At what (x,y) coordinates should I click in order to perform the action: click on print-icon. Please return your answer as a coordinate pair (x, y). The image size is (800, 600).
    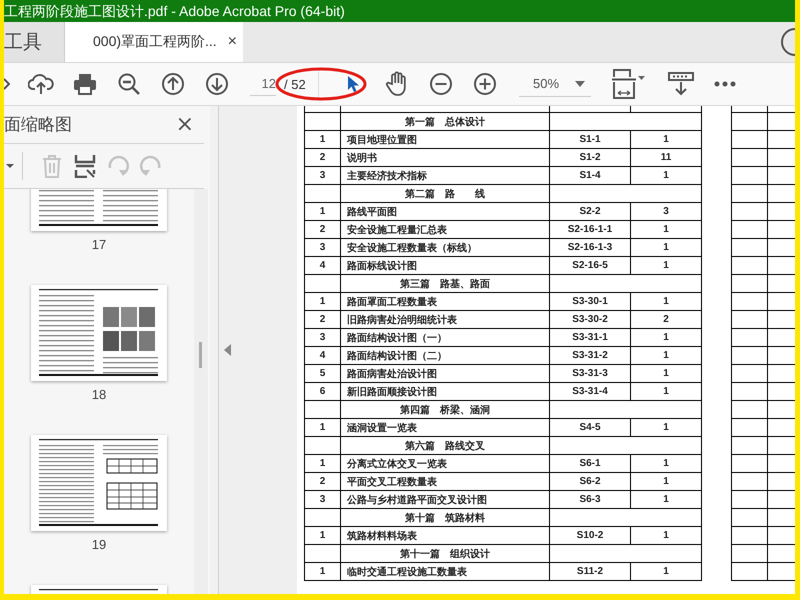
    Looking at the image, I should click on (85, 84).